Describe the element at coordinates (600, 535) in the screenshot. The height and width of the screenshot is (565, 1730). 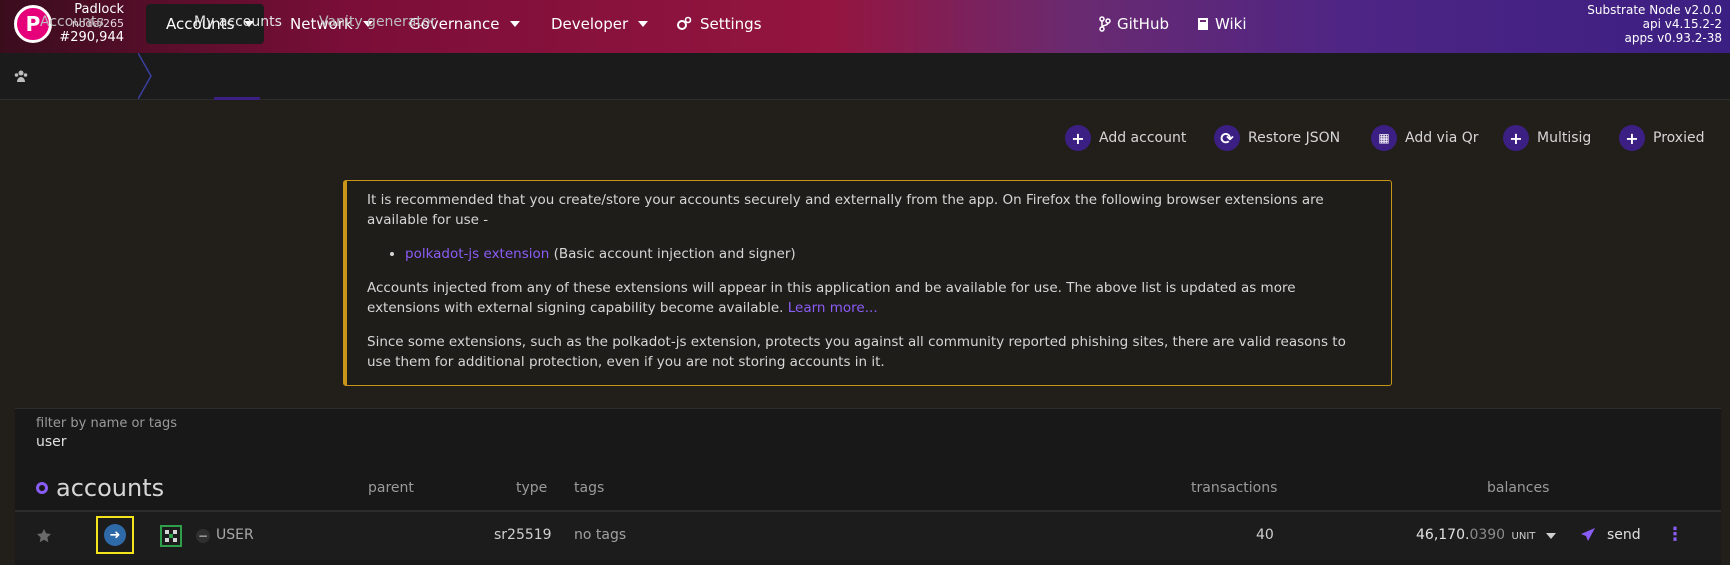
I see `account-tags: no tags` at that location.